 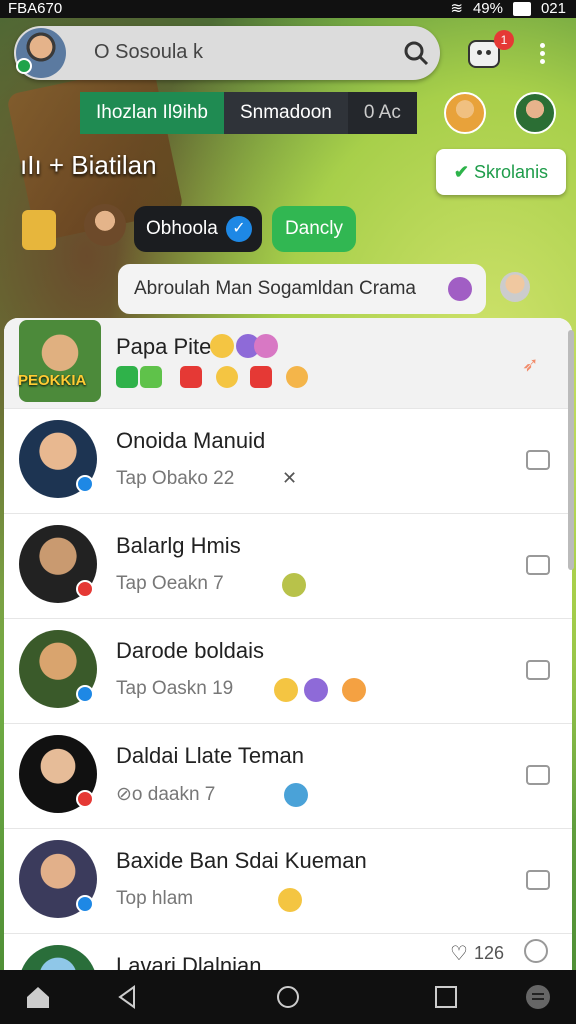 What do you see at coordinates (288, 671) in the screenshot?
I see `list-item: Darode boldais Tap Oaskn 19` at bounding box center [288, 671].